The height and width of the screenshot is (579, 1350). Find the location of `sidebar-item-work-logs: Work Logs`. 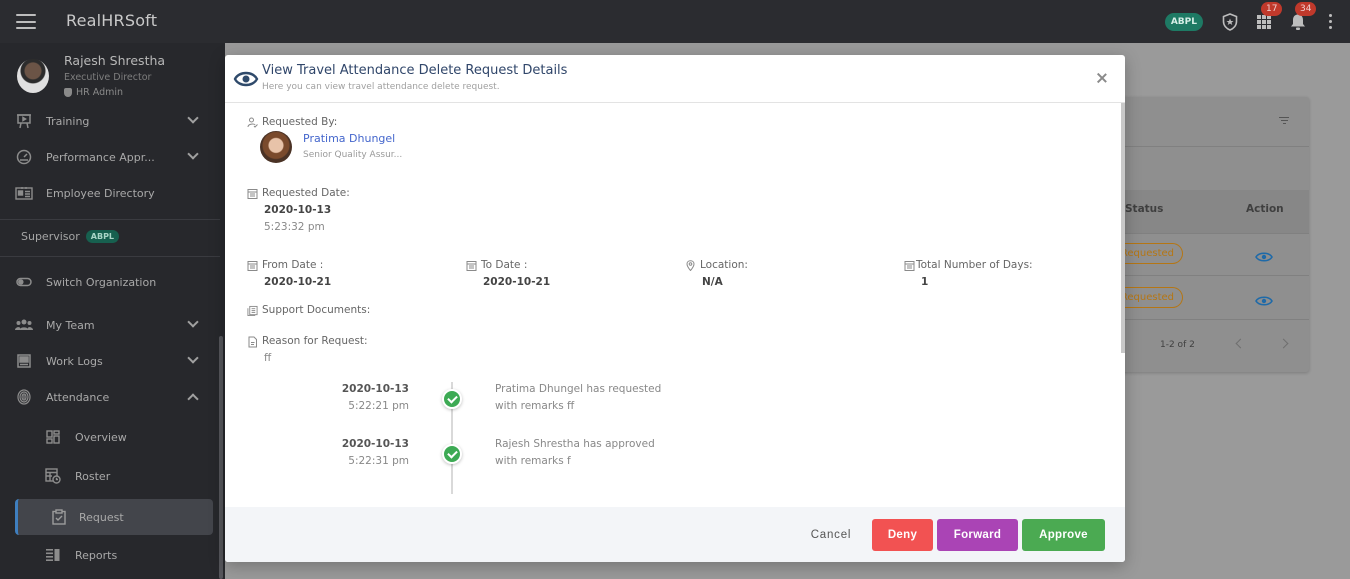

sidebar-item-work-logs: Work Logs is located at coordinates (112, 361).